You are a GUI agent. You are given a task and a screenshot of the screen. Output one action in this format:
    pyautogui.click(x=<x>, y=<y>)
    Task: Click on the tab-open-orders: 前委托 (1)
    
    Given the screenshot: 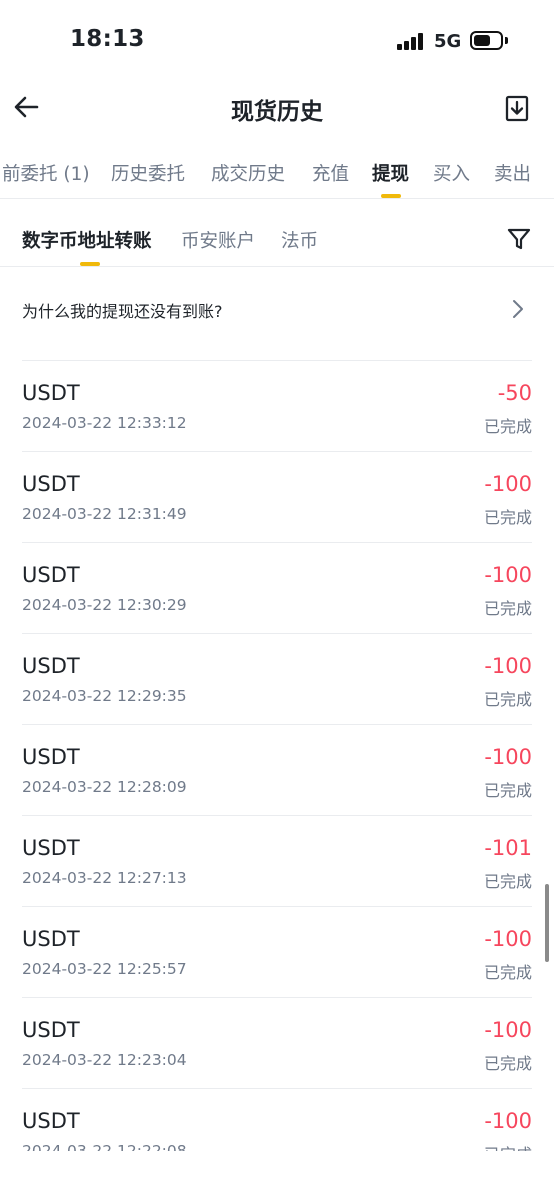 What is the action you would take?
    pyautogui.click(x=46, y=173)
    